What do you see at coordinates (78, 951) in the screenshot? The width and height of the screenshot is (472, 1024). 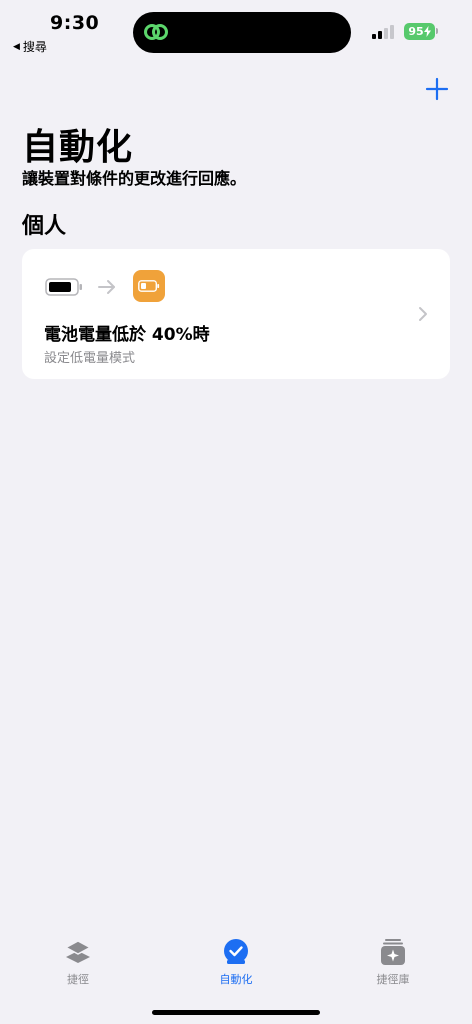 I see `layers-icon` at bounding box center [78, 951].